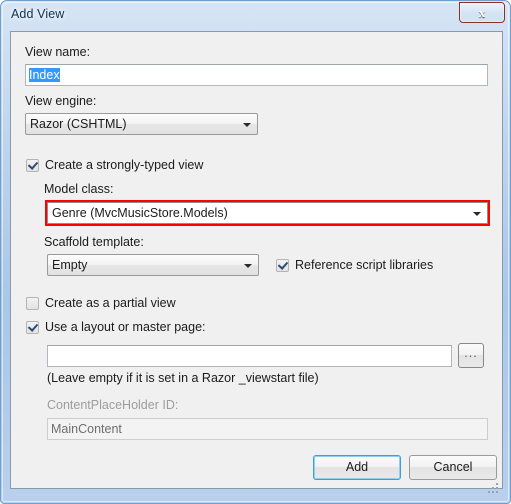 Image resolution: width=511 pixels, height=504 pixels. What do you see at coordinates (492, 487) in the screenshot?
I see `resize-grip` at bounding box center [492, 487].